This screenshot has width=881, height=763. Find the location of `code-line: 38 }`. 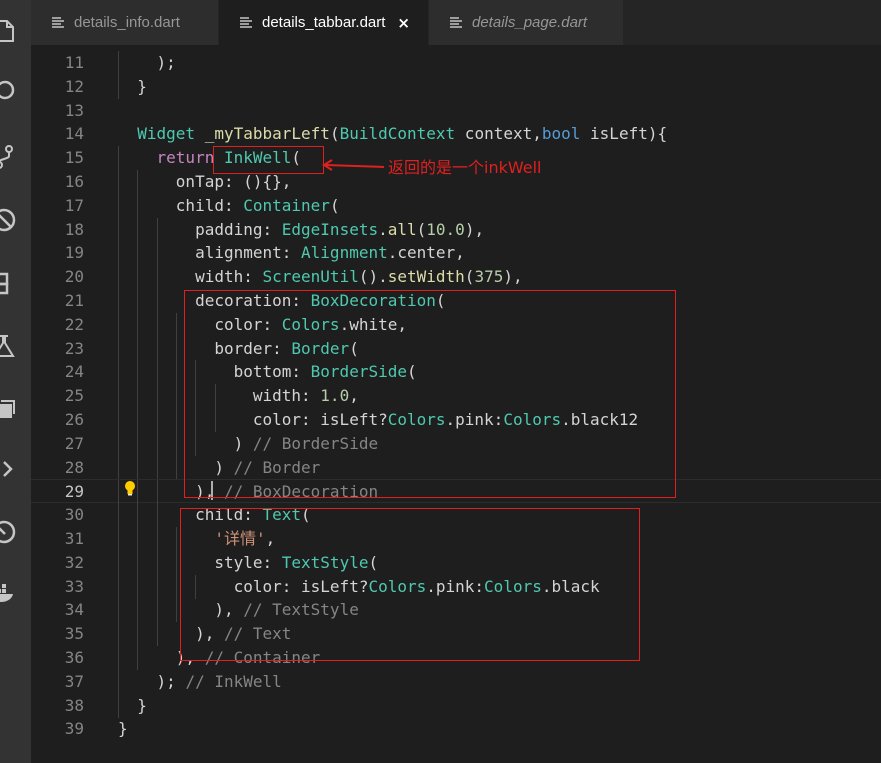

code-line: 38 } is located at coordinates (456, 705).